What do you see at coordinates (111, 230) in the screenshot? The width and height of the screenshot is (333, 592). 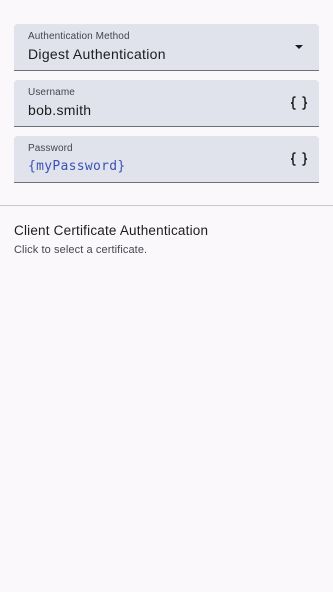 I see `client-certificate-title: Client Certificate Authentication` at bounding box center [111, 230].